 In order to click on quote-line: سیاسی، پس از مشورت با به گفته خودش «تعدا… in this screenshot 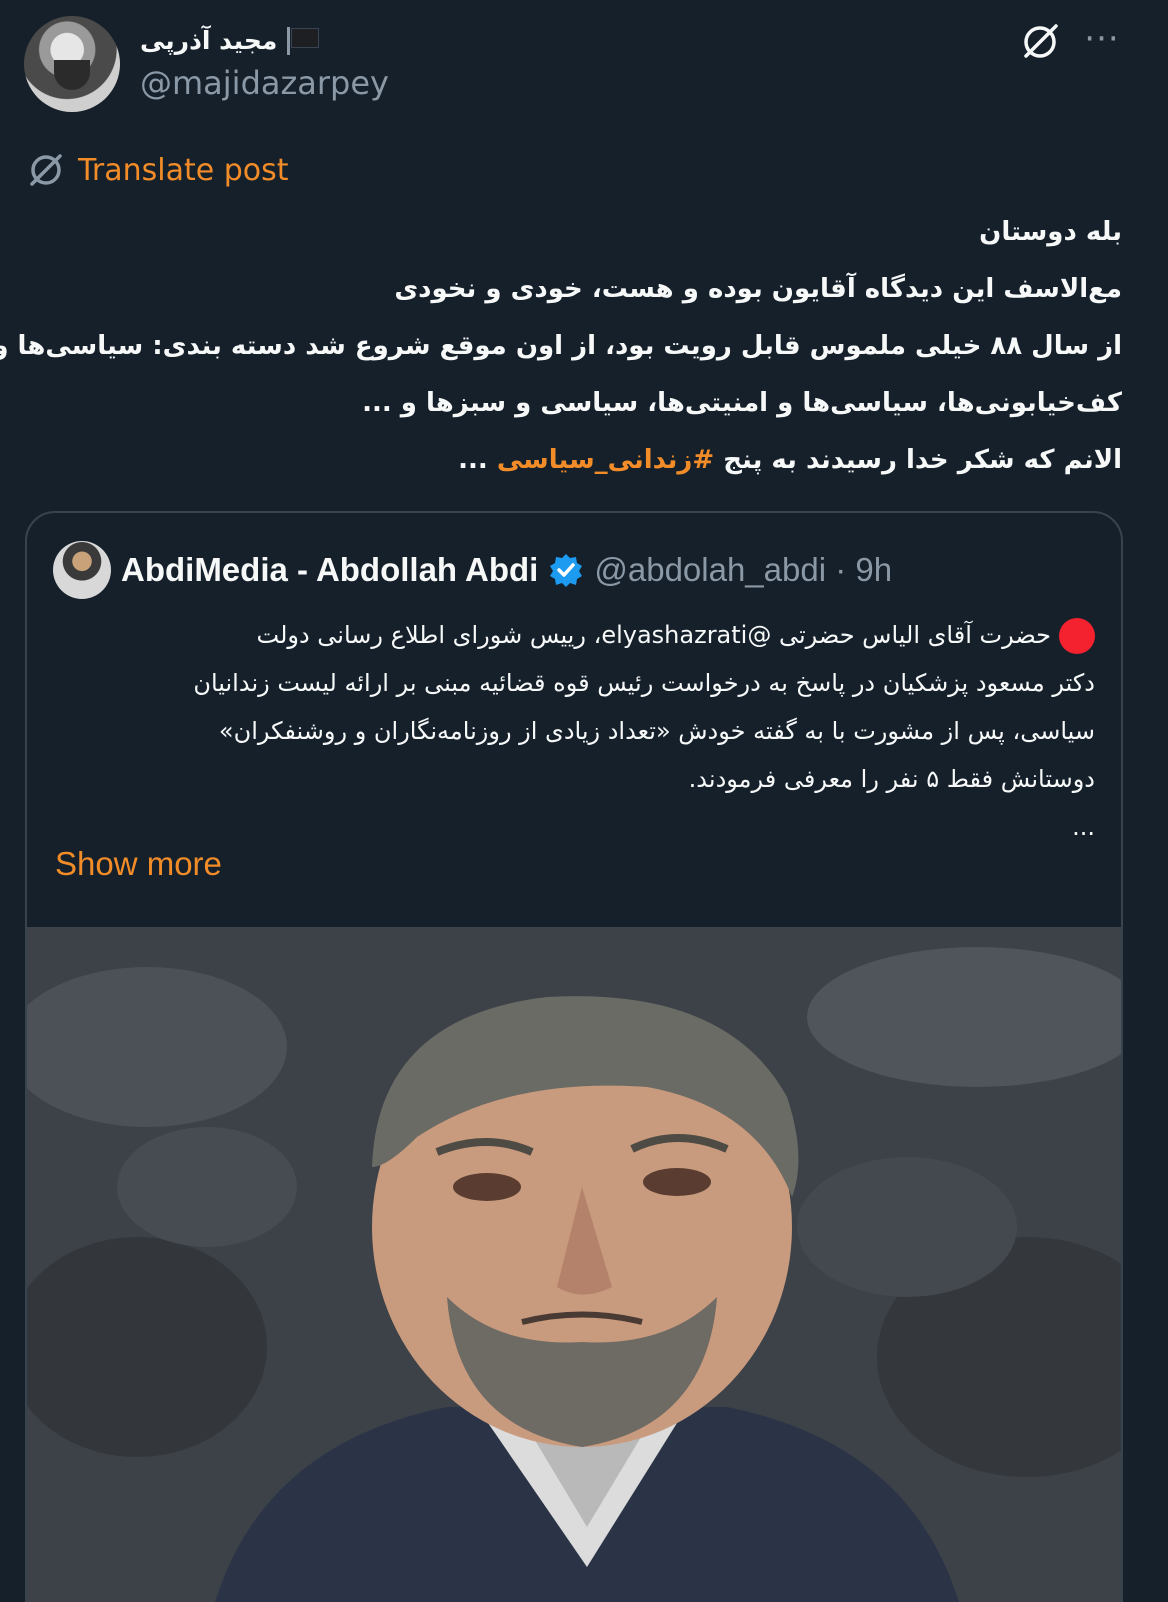, I will do `click(656, 731)`.